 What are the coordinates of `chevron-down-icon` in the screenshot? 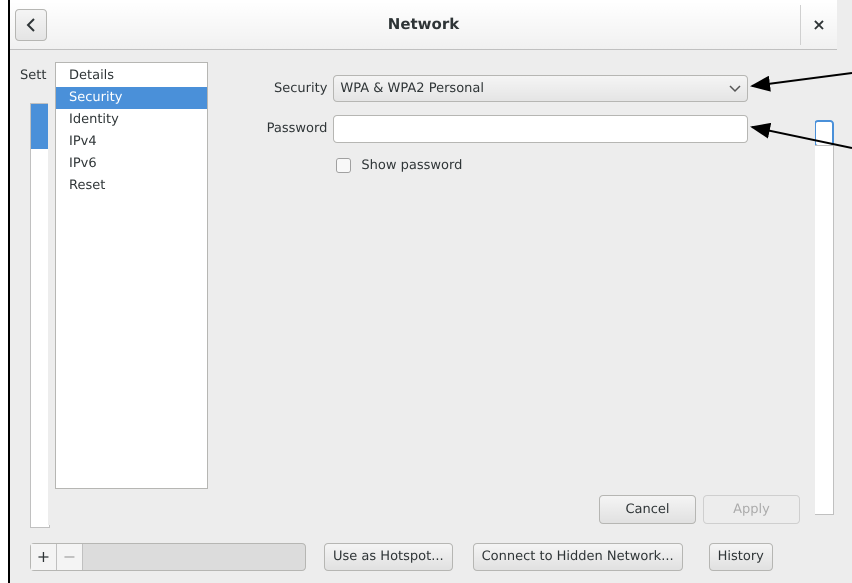 It's located at (735, 88).